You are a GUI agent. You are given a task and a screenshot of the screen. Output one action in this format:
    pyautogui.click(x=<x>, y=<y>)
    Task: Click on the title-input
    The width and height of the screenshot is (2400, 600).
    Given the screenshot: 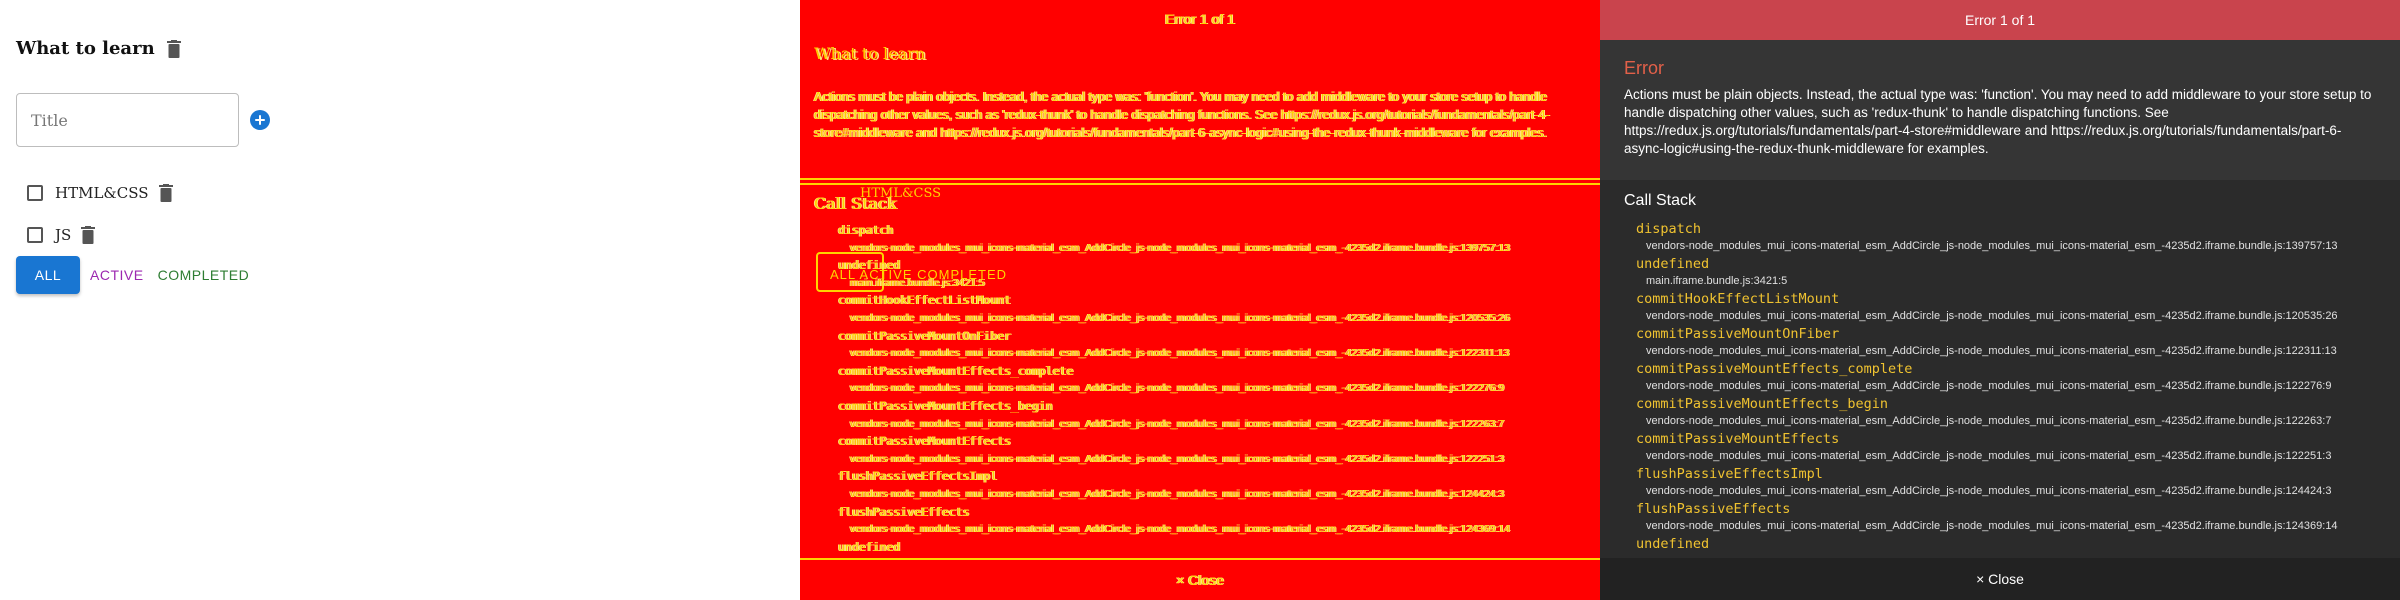 What is the action you would take?
    pyautogui.click(x=127, y=120)
    